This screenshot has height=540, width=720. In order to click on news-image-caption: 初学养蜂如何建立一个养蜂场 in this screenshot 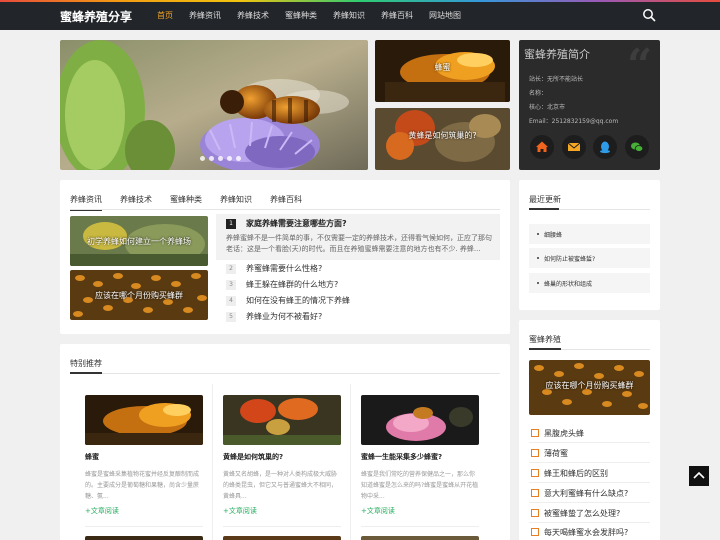, I will do `click(139, 241)`.